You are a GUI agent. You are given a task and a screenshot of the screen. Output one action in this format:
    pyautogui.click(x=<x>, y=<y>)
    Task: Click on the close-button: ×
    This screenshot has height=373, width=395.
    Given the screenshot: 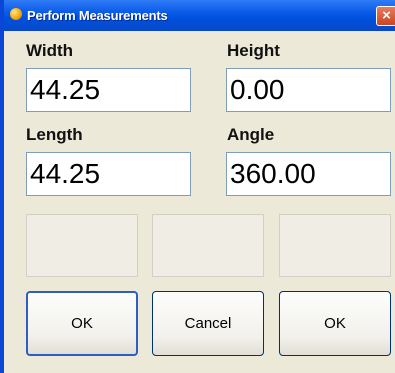 What is the action you would take?
    pyautogui.click(x=385, y=16)
    